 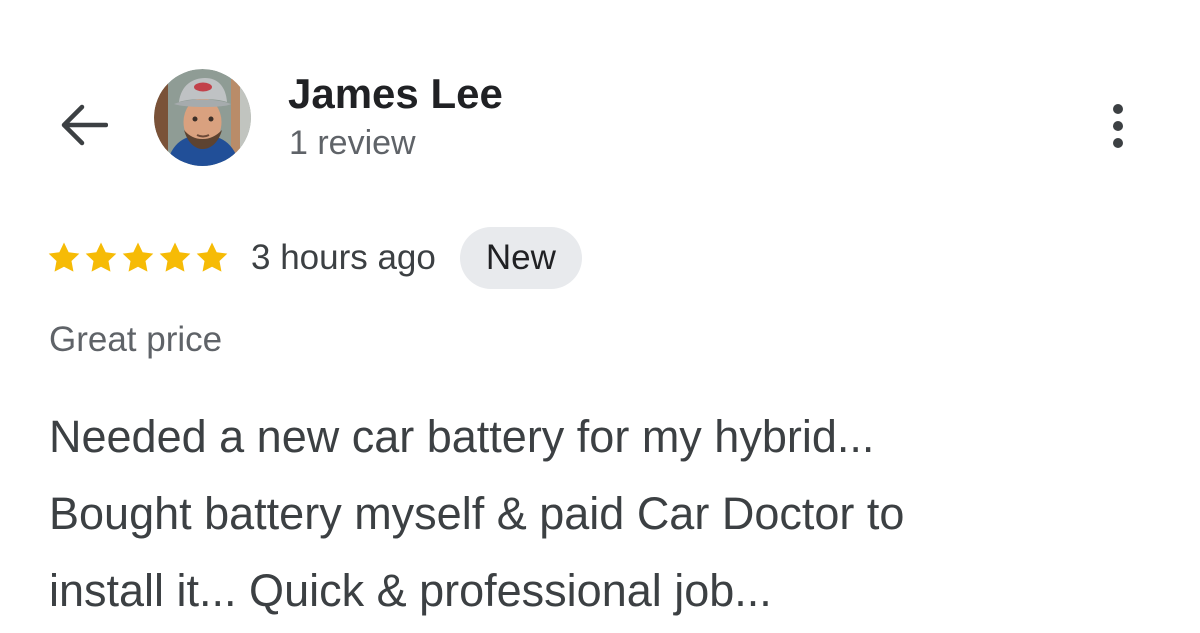 I want to click on arrow-back-icon, so click(x=84, y=125).